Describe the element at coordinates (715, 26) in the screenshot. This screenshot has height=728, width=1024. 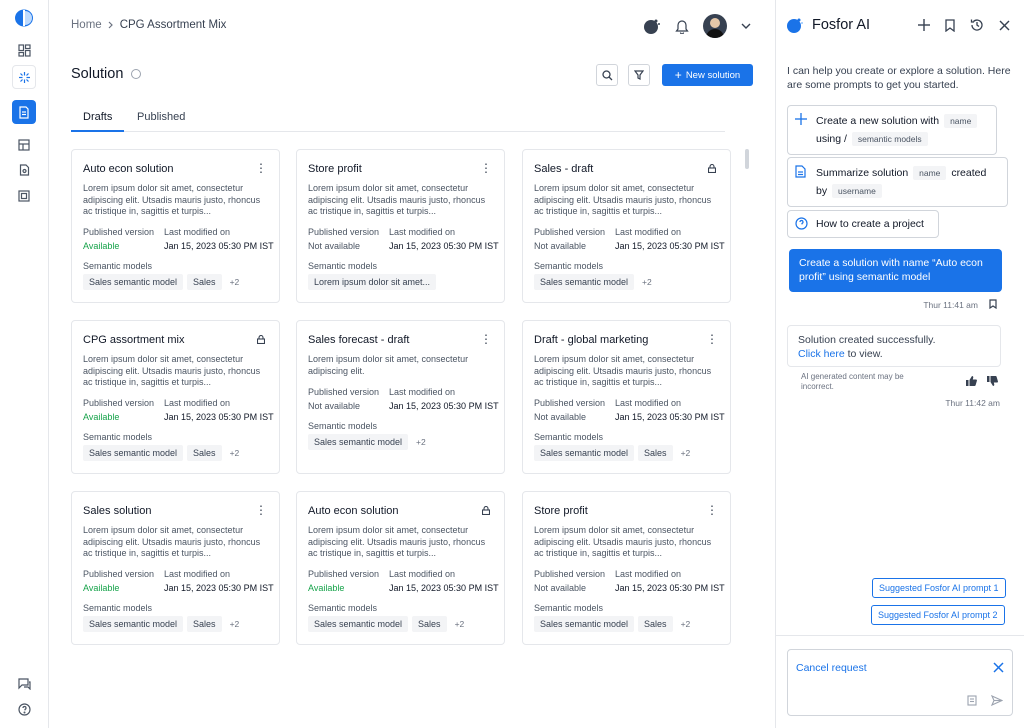
I see `avatar` at that location.